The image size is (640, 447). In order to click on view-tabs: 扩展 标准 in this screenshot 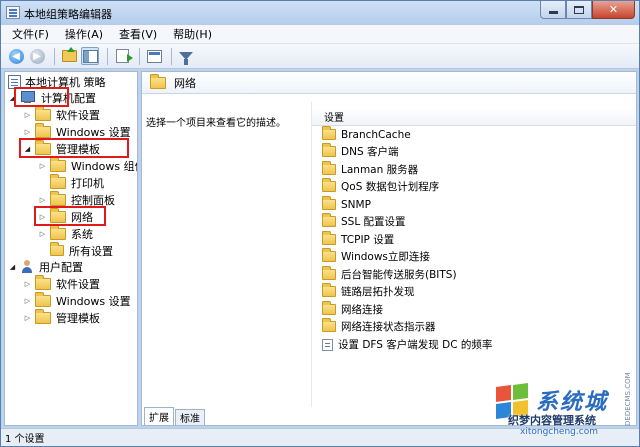, I will do `click(175, 416)`.